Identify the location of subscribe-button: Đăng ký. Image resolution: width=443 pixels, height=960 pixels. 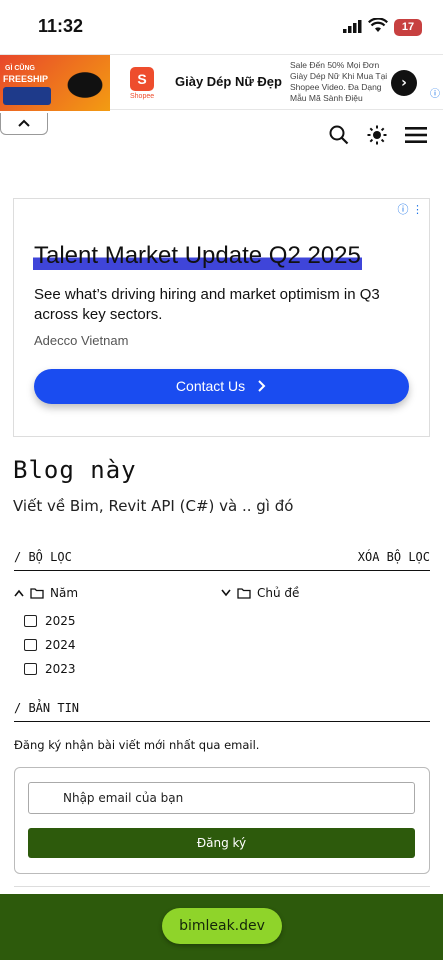
(221, 843).